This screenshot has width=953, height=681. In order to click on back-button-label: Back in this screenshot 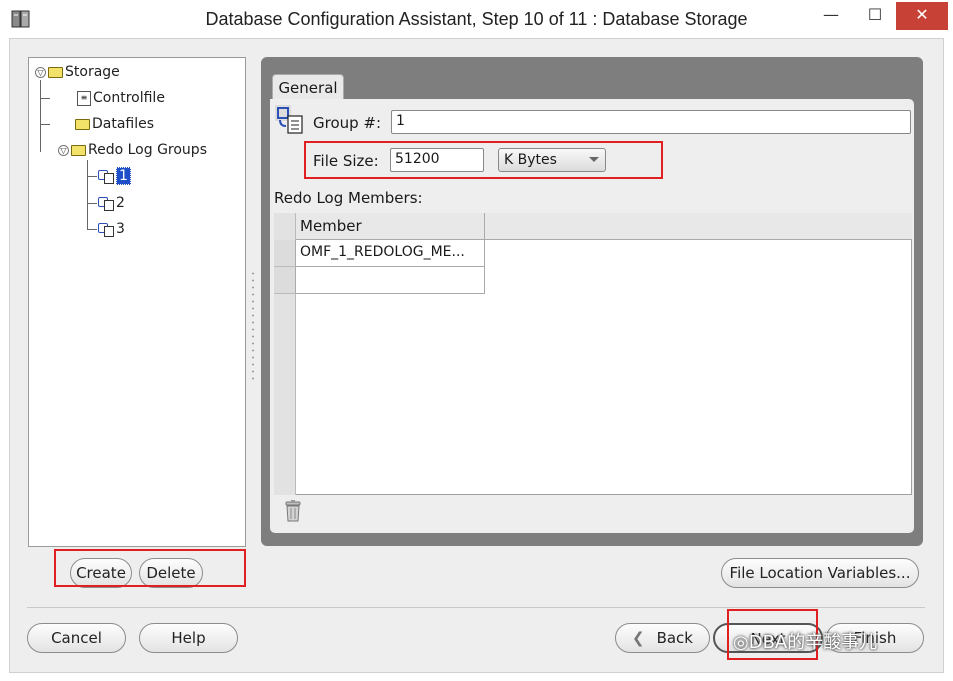, I will do `click(674, 638)`.